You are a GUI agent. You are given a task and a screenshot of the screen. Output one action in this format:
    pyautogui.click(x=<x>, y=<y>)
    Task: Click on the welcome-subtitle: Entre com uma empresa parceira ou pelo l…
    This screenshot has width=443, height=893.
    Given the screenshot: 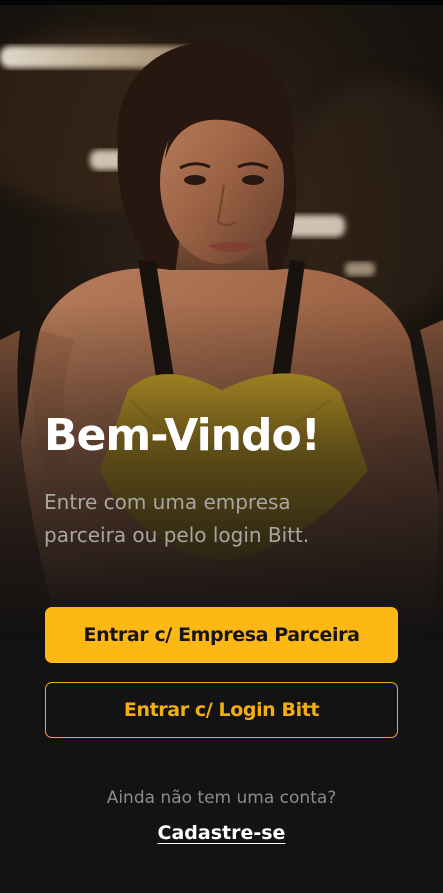 What is the action you would take?
    pyautogui.click(x=177, y=518)
    